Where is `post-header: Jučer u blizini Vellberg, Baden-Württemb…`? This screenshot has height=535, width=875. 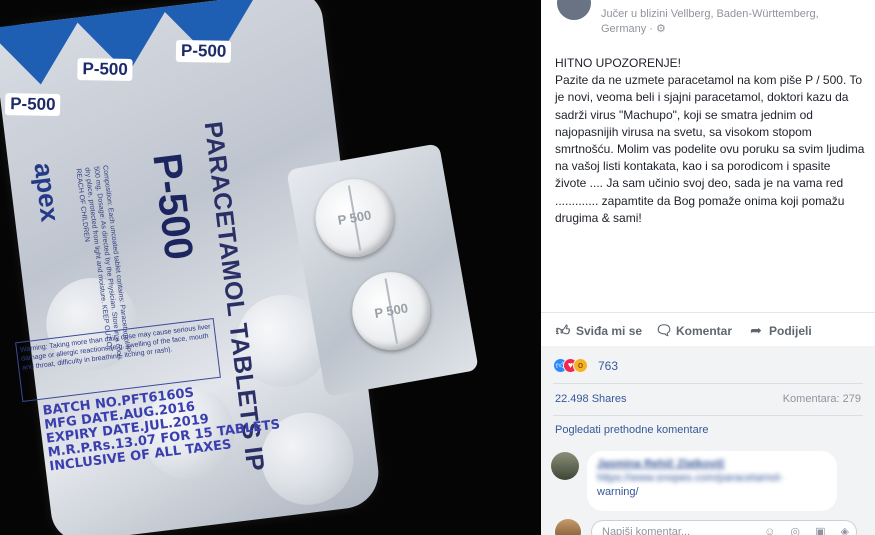 post-header: Jučer u blizini Vellberg, Baden-Württemb… is located at coordinates (708, 20).